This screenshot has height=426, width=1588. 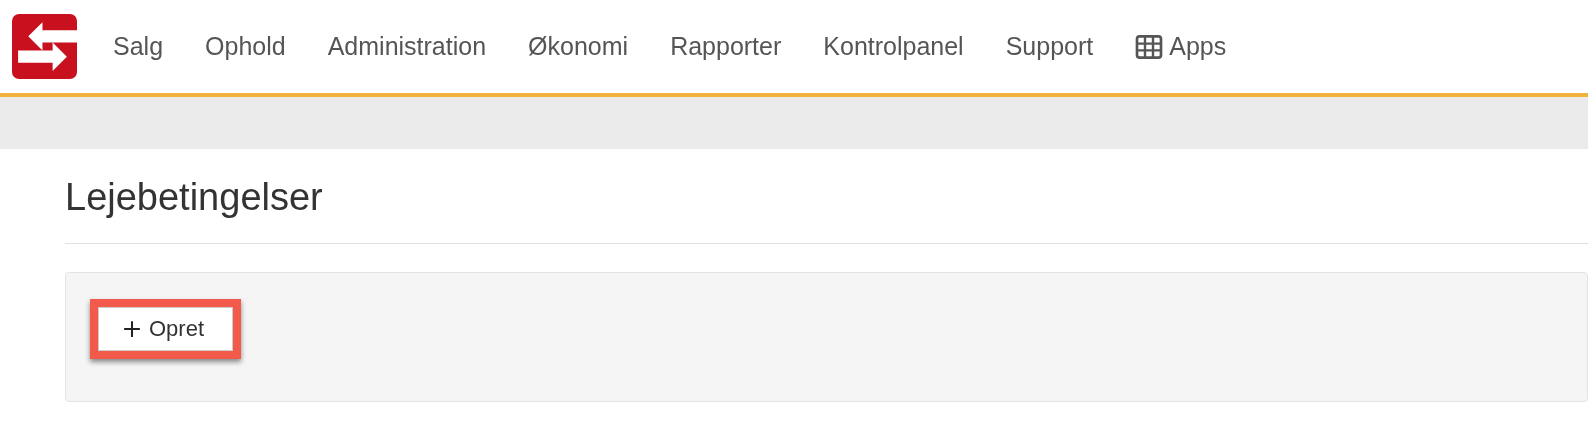 What do you see at coordinates (194, 197) in the screenshot?
I see `page-title: Lejebetingelser` at bounding box center [194, 197].